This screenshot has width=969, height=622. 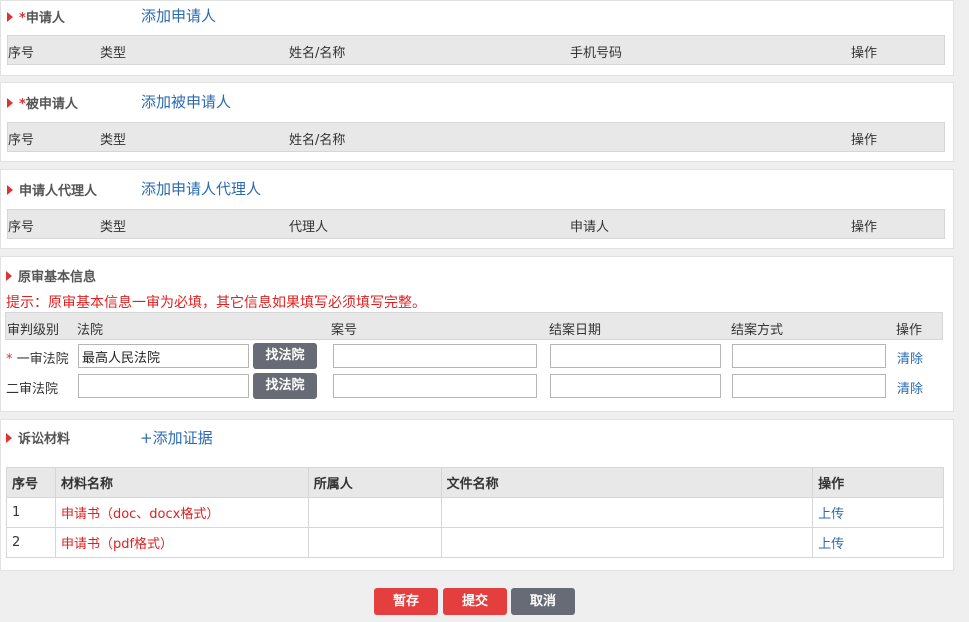 I want to click on first-case-no-input, so click(x=435, y=356).